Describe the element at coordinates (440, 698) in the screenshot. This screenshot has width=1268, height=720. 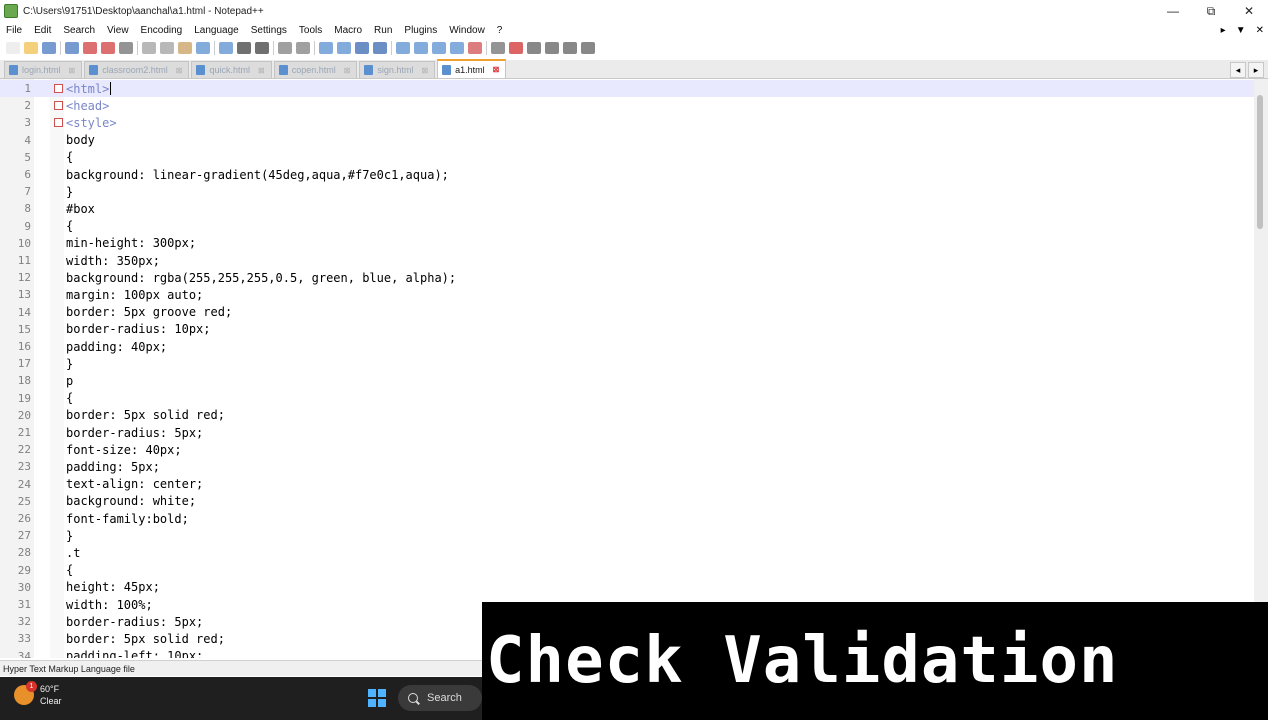
I see `taskbar-search-button: Search` at that location.